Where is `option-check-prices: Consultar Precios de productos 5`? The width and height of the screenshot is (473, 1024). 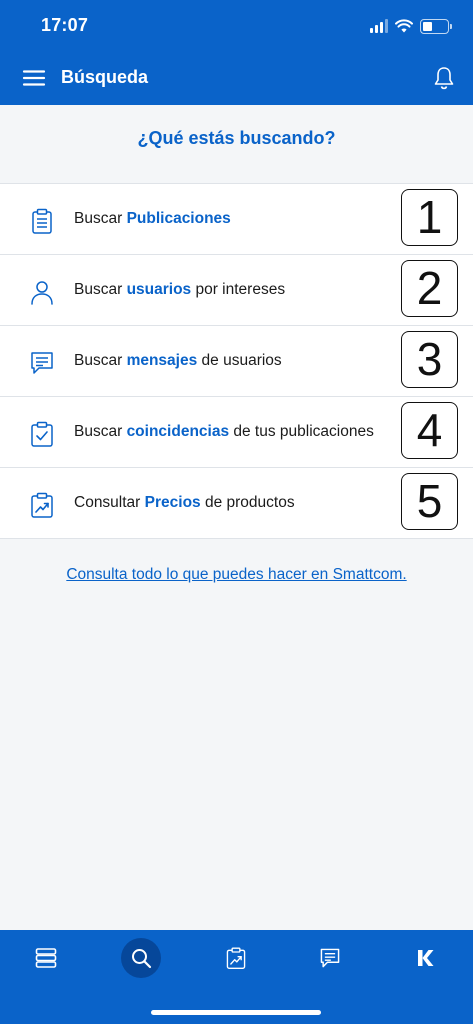
option-check-prices: Consultar Precios de productos 5 is located at coordinates (236, 503).